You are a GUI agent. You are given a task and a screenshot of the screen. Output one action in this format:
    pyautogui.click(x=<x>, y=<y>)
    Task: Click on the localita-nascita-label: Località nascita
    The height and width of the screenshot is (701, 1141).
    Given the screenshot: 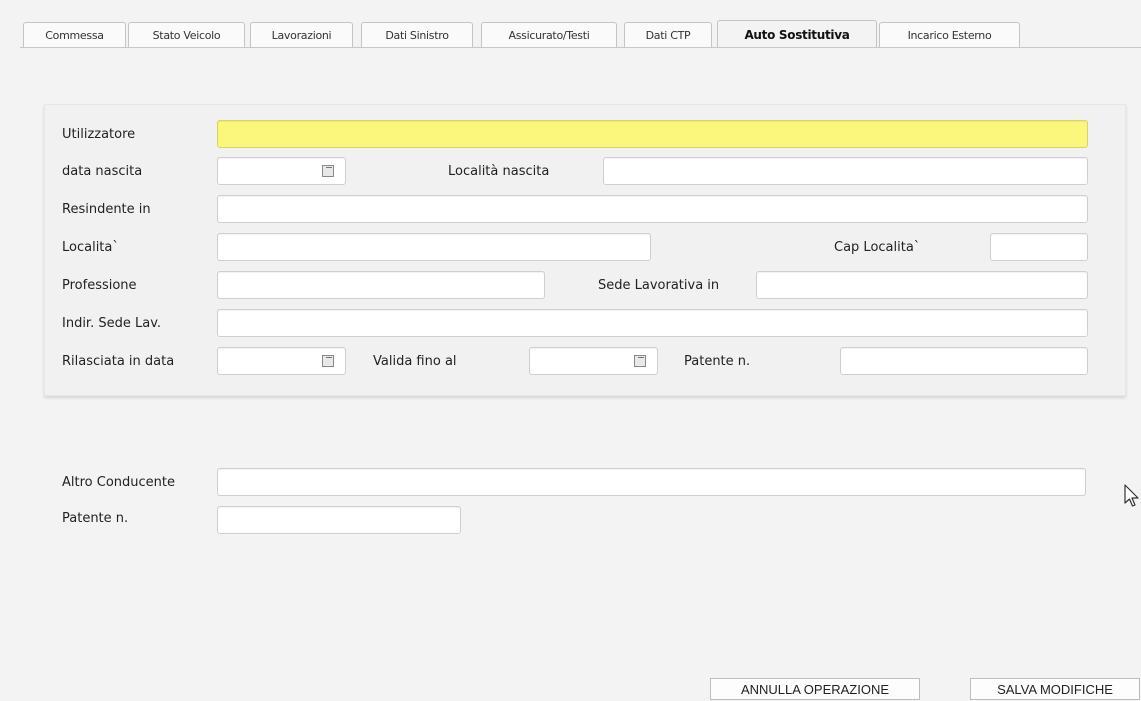 What is the action you would take?
    pyautogui.click(x=499, y=171)
    